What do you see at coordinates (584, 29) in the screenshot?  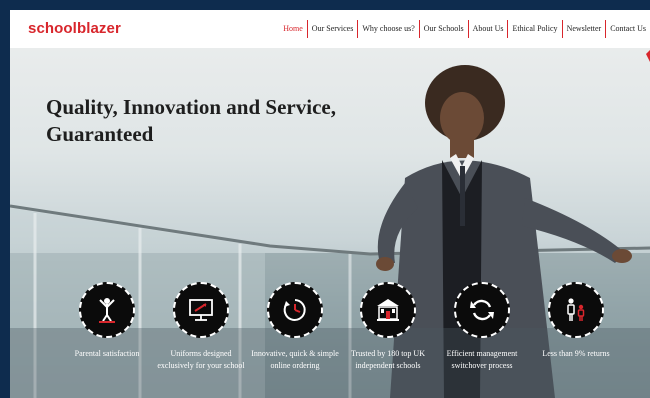 I see `nav-newsletter: Newsletter` at bounding box center [584, 29].